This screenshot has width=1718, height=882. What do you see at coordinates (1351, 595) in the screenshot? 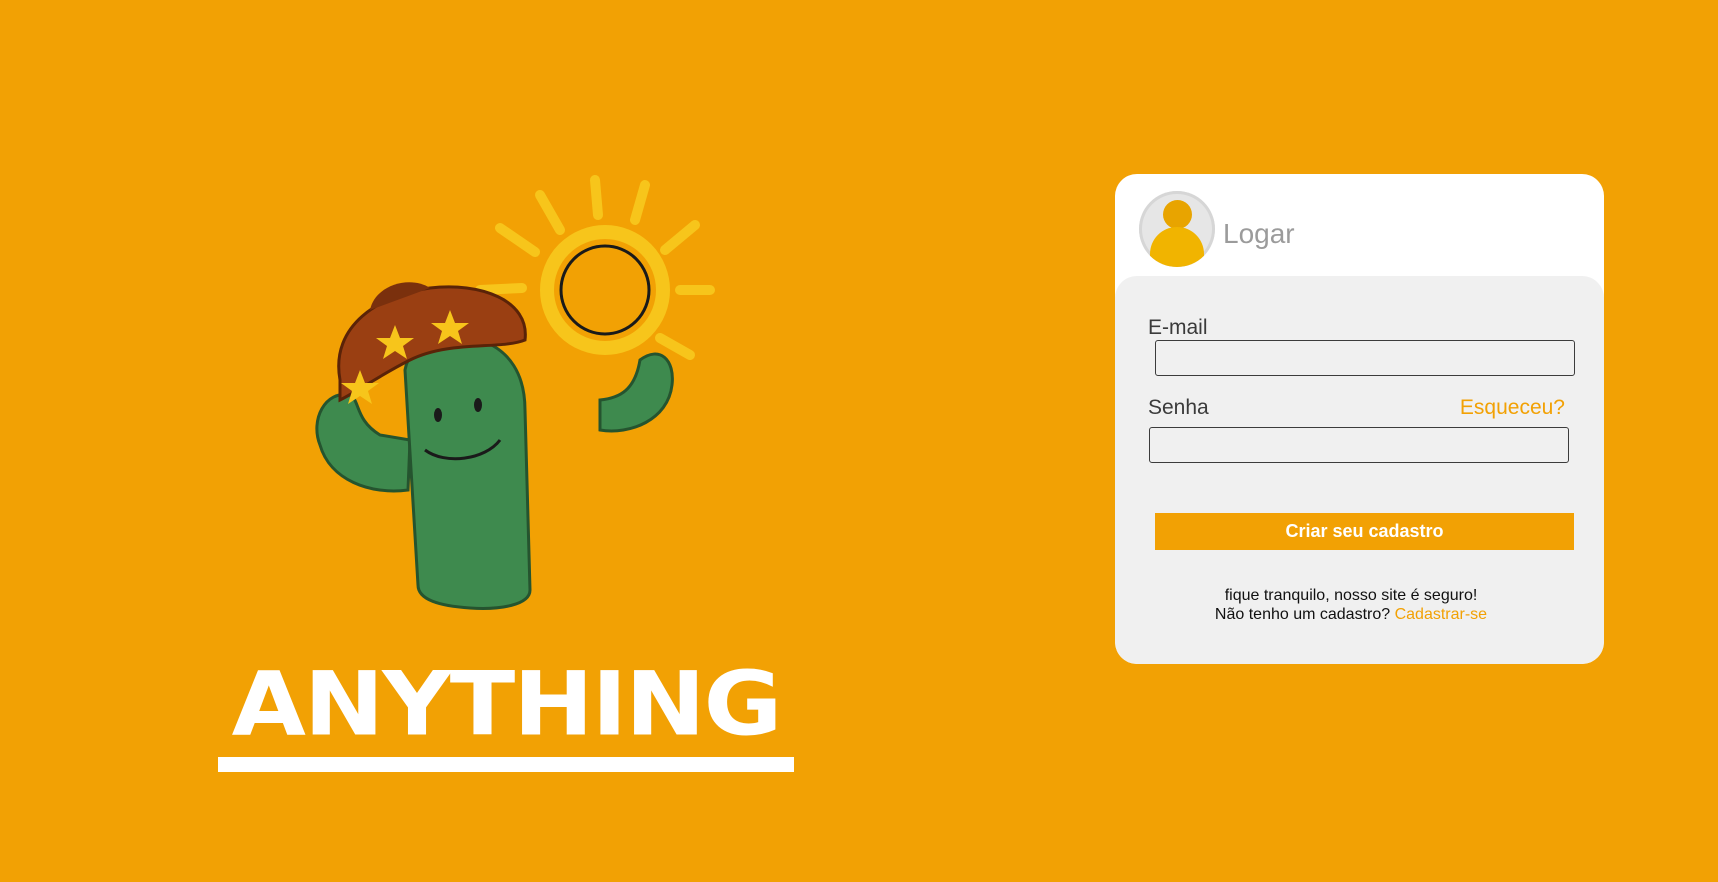
I see `security-note: fique tranquilo, nosso site é seguro!` at bounding box center [1351, 595].